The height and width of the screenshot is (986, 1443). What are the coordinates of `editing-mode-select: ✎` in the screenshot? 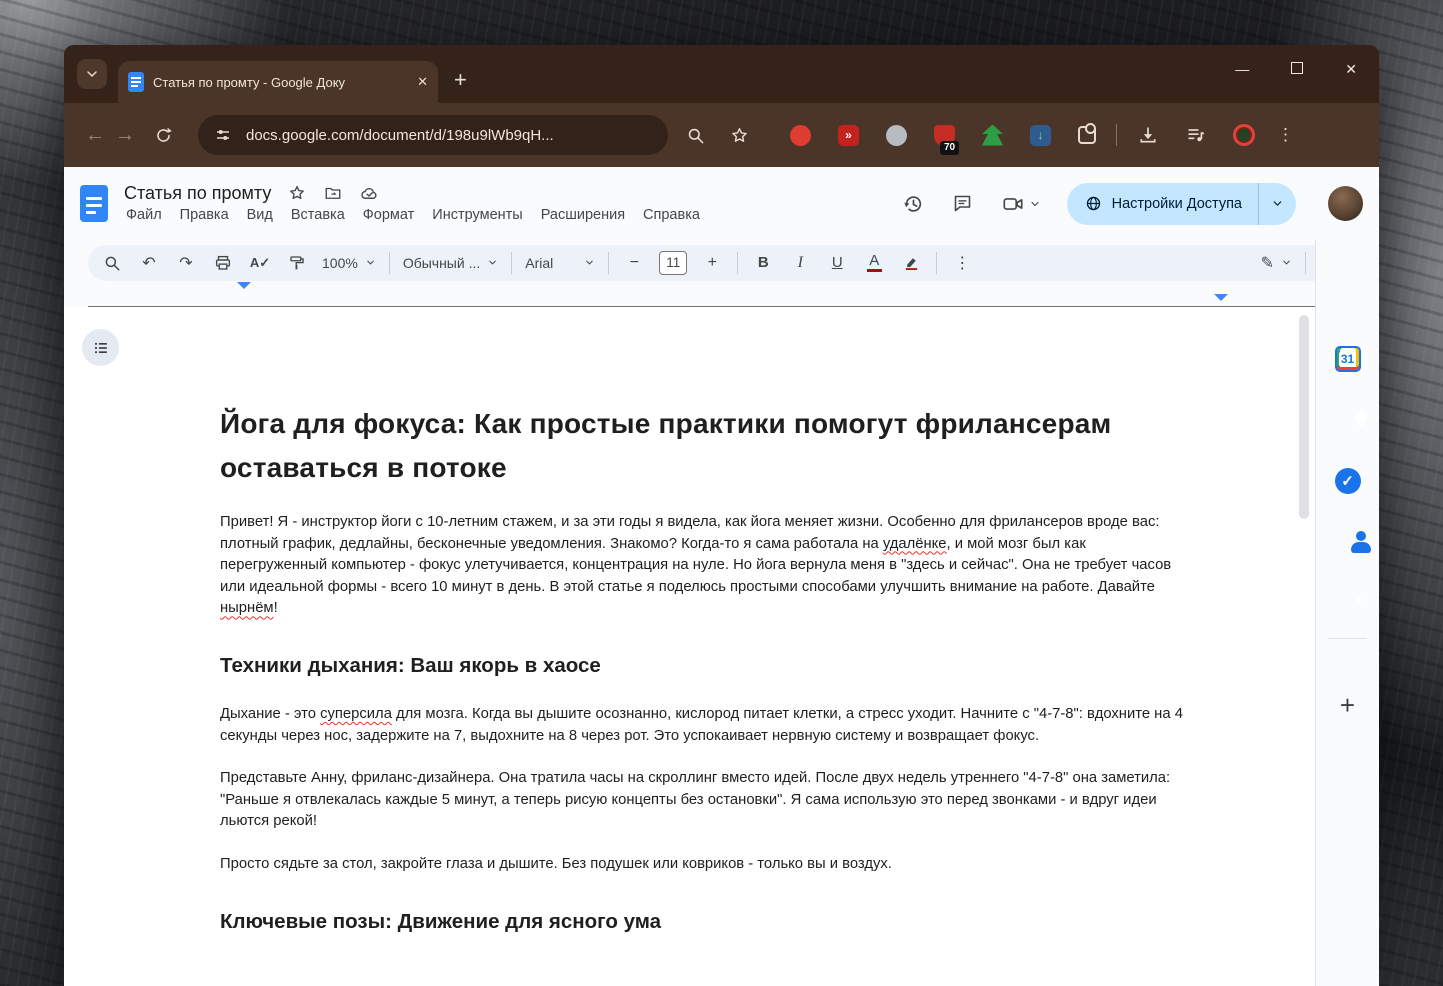 It's located at (1276, 263).